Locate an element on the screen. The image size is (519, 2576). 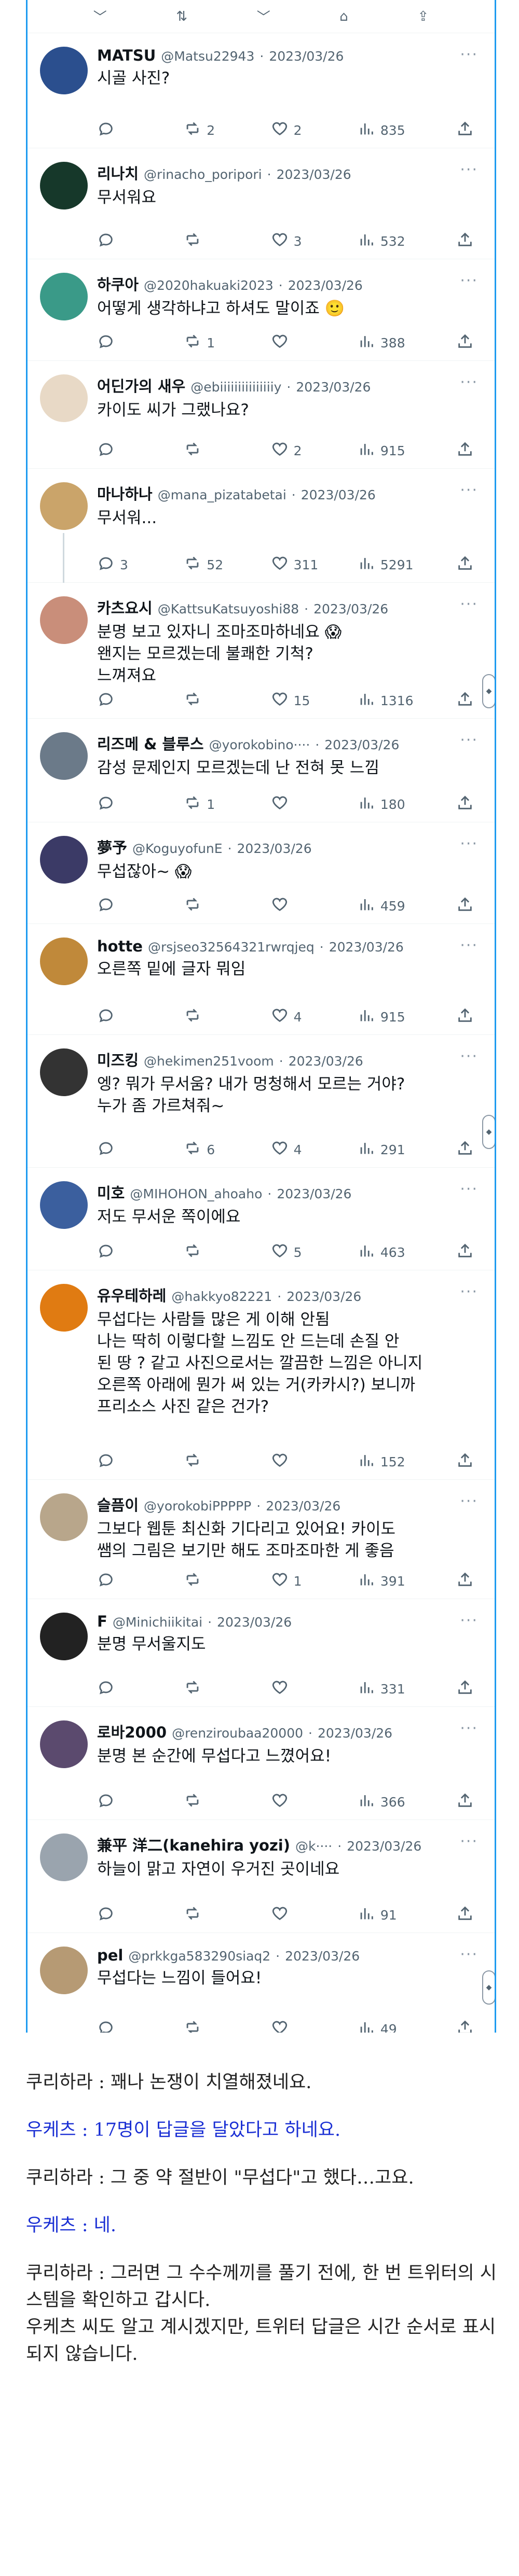
display-name: 리즈메 & 블루스 is located at coordinates (150, 743).